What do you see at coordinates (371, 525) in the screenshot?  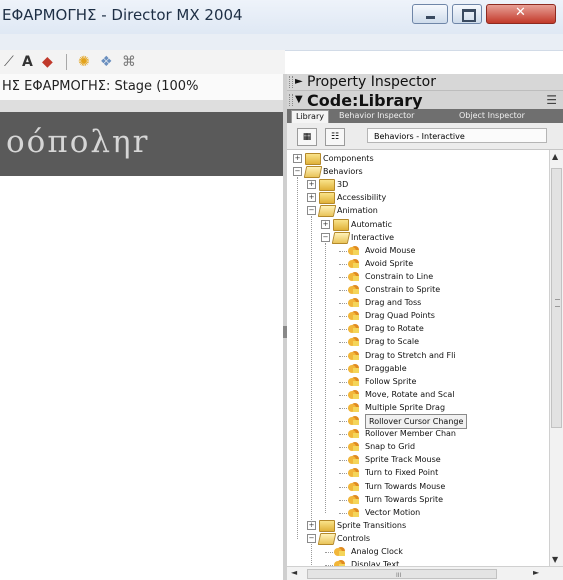 I see `tree-item-folder: Sprite Transitions` at bounding box center [371, 525].